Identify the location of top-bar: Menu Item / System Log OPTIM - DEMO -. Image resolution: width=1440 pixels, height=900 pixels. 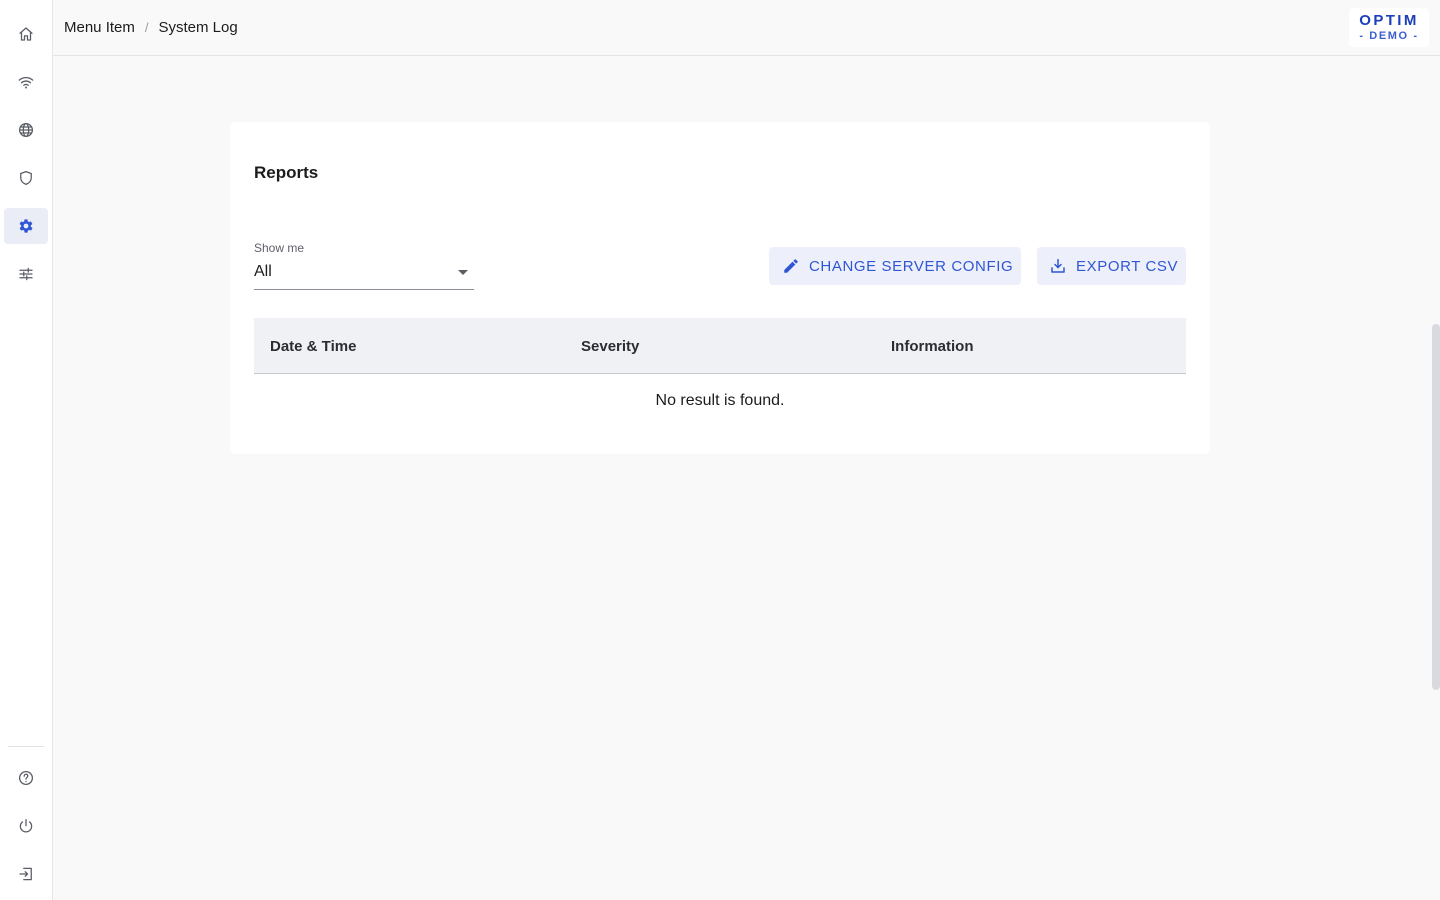
(746, 28).